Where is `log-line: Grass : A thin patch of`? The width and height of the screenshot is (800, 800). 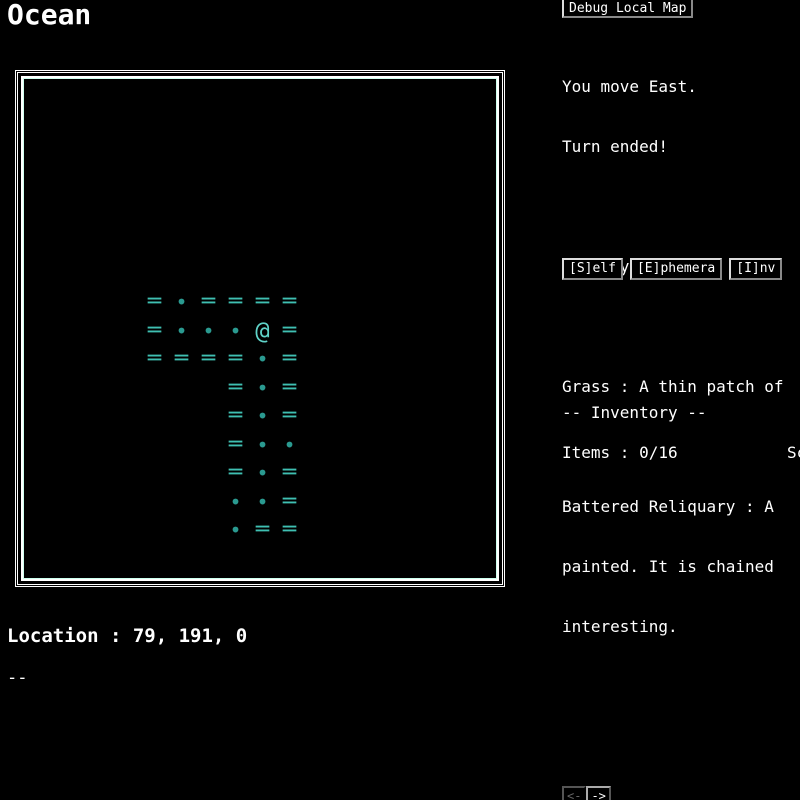
log-line: Grass : A thin patch of is located at coordinates (673, 386).